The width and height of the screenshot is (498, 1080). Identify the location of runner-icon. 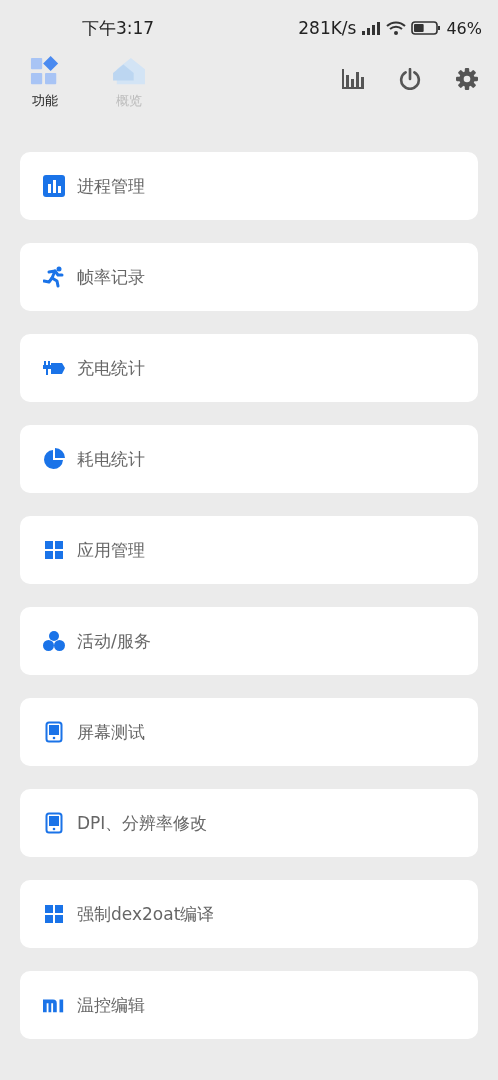
(54, 277).